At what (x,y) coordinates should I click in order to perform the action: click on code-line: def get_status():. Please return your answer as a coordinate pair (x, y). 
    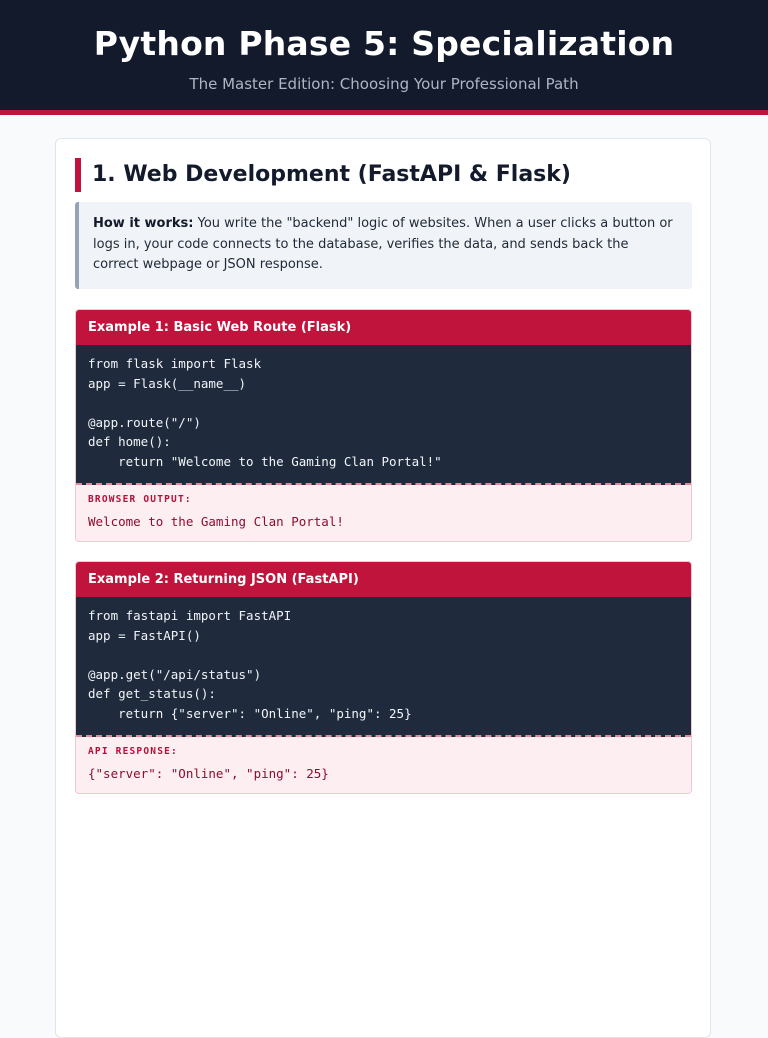
    Looking at the image, I should click on (152, 693).